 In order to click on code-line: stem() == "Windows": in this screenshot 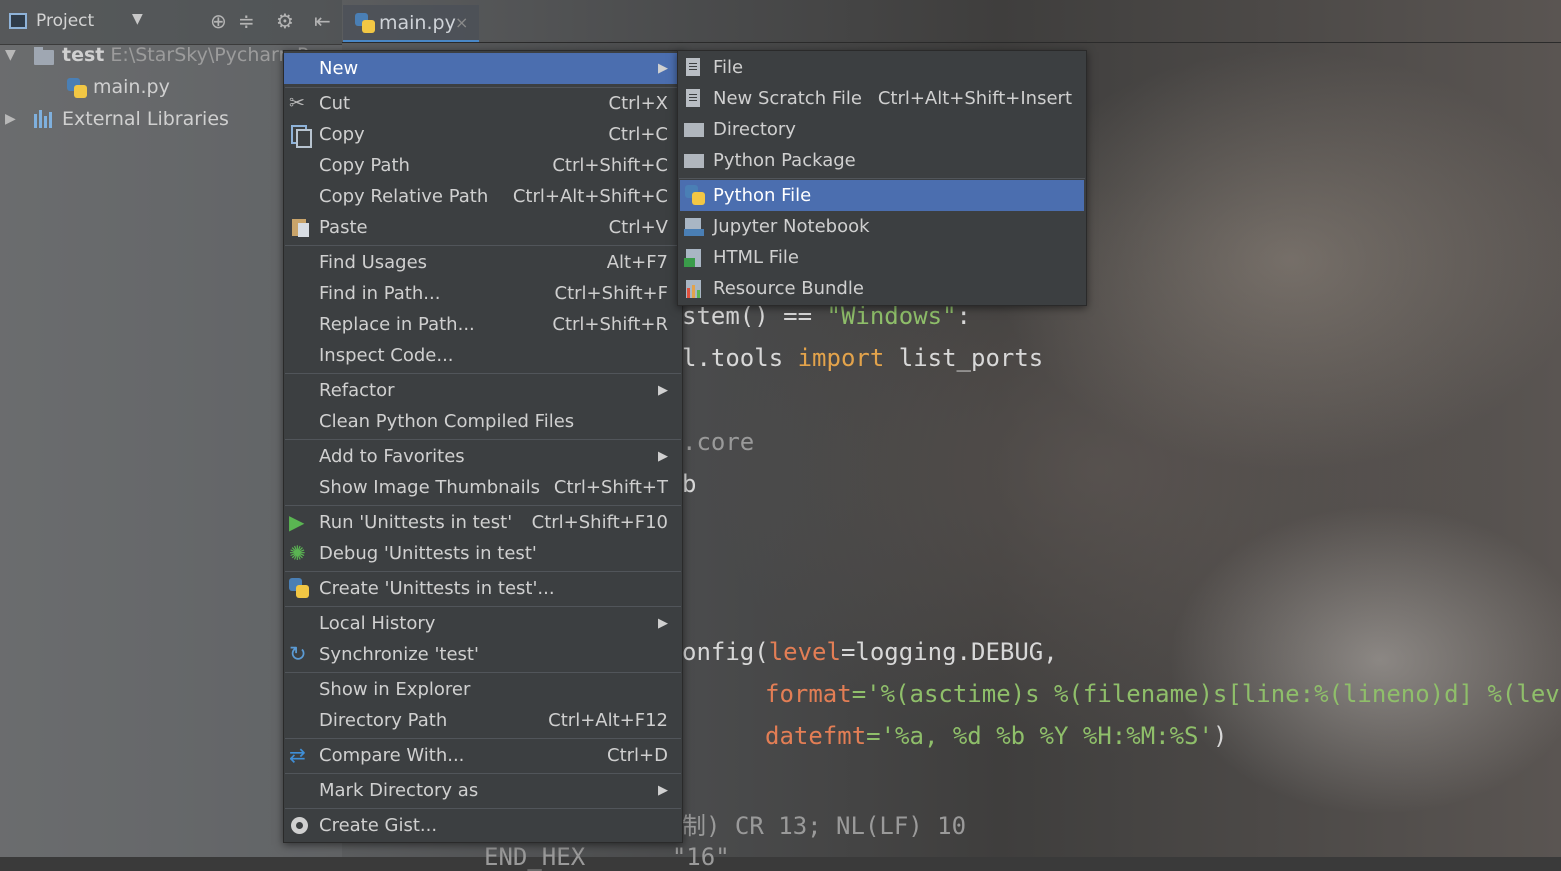, I will do `click(826, 316)`.